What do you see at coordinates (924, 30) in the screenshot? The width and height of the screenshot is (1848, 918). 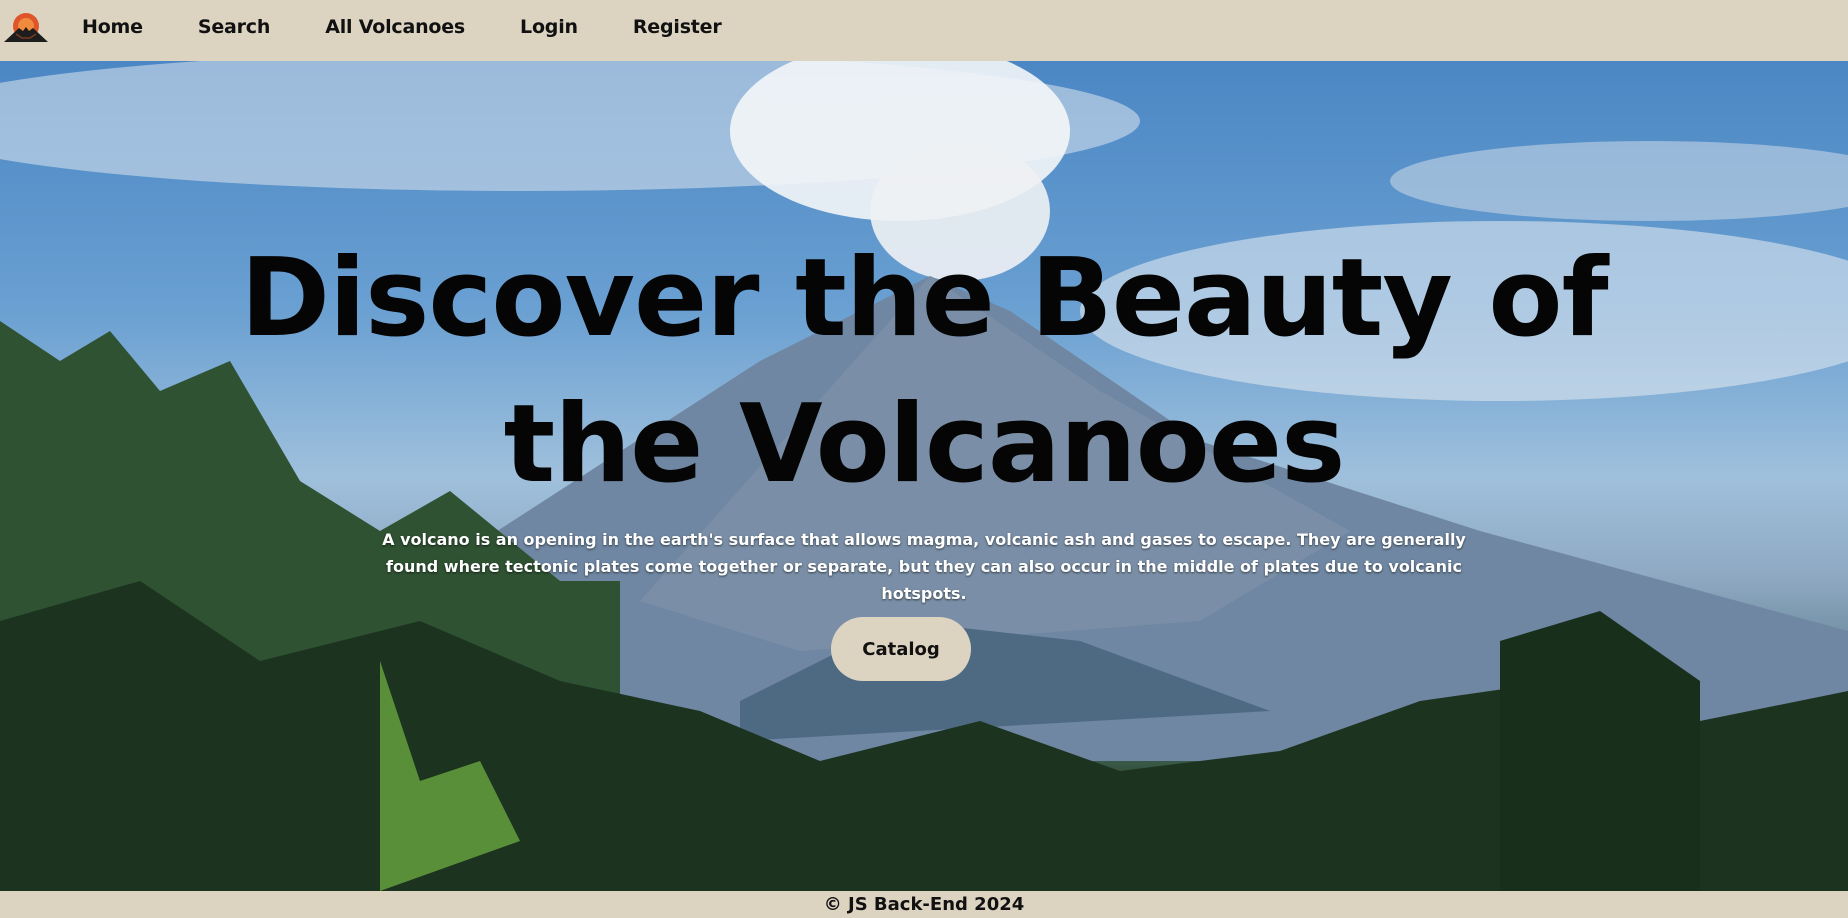 I see `navbar: Home Search All Volcanoes Login Register` at bounding box center [924, 30].